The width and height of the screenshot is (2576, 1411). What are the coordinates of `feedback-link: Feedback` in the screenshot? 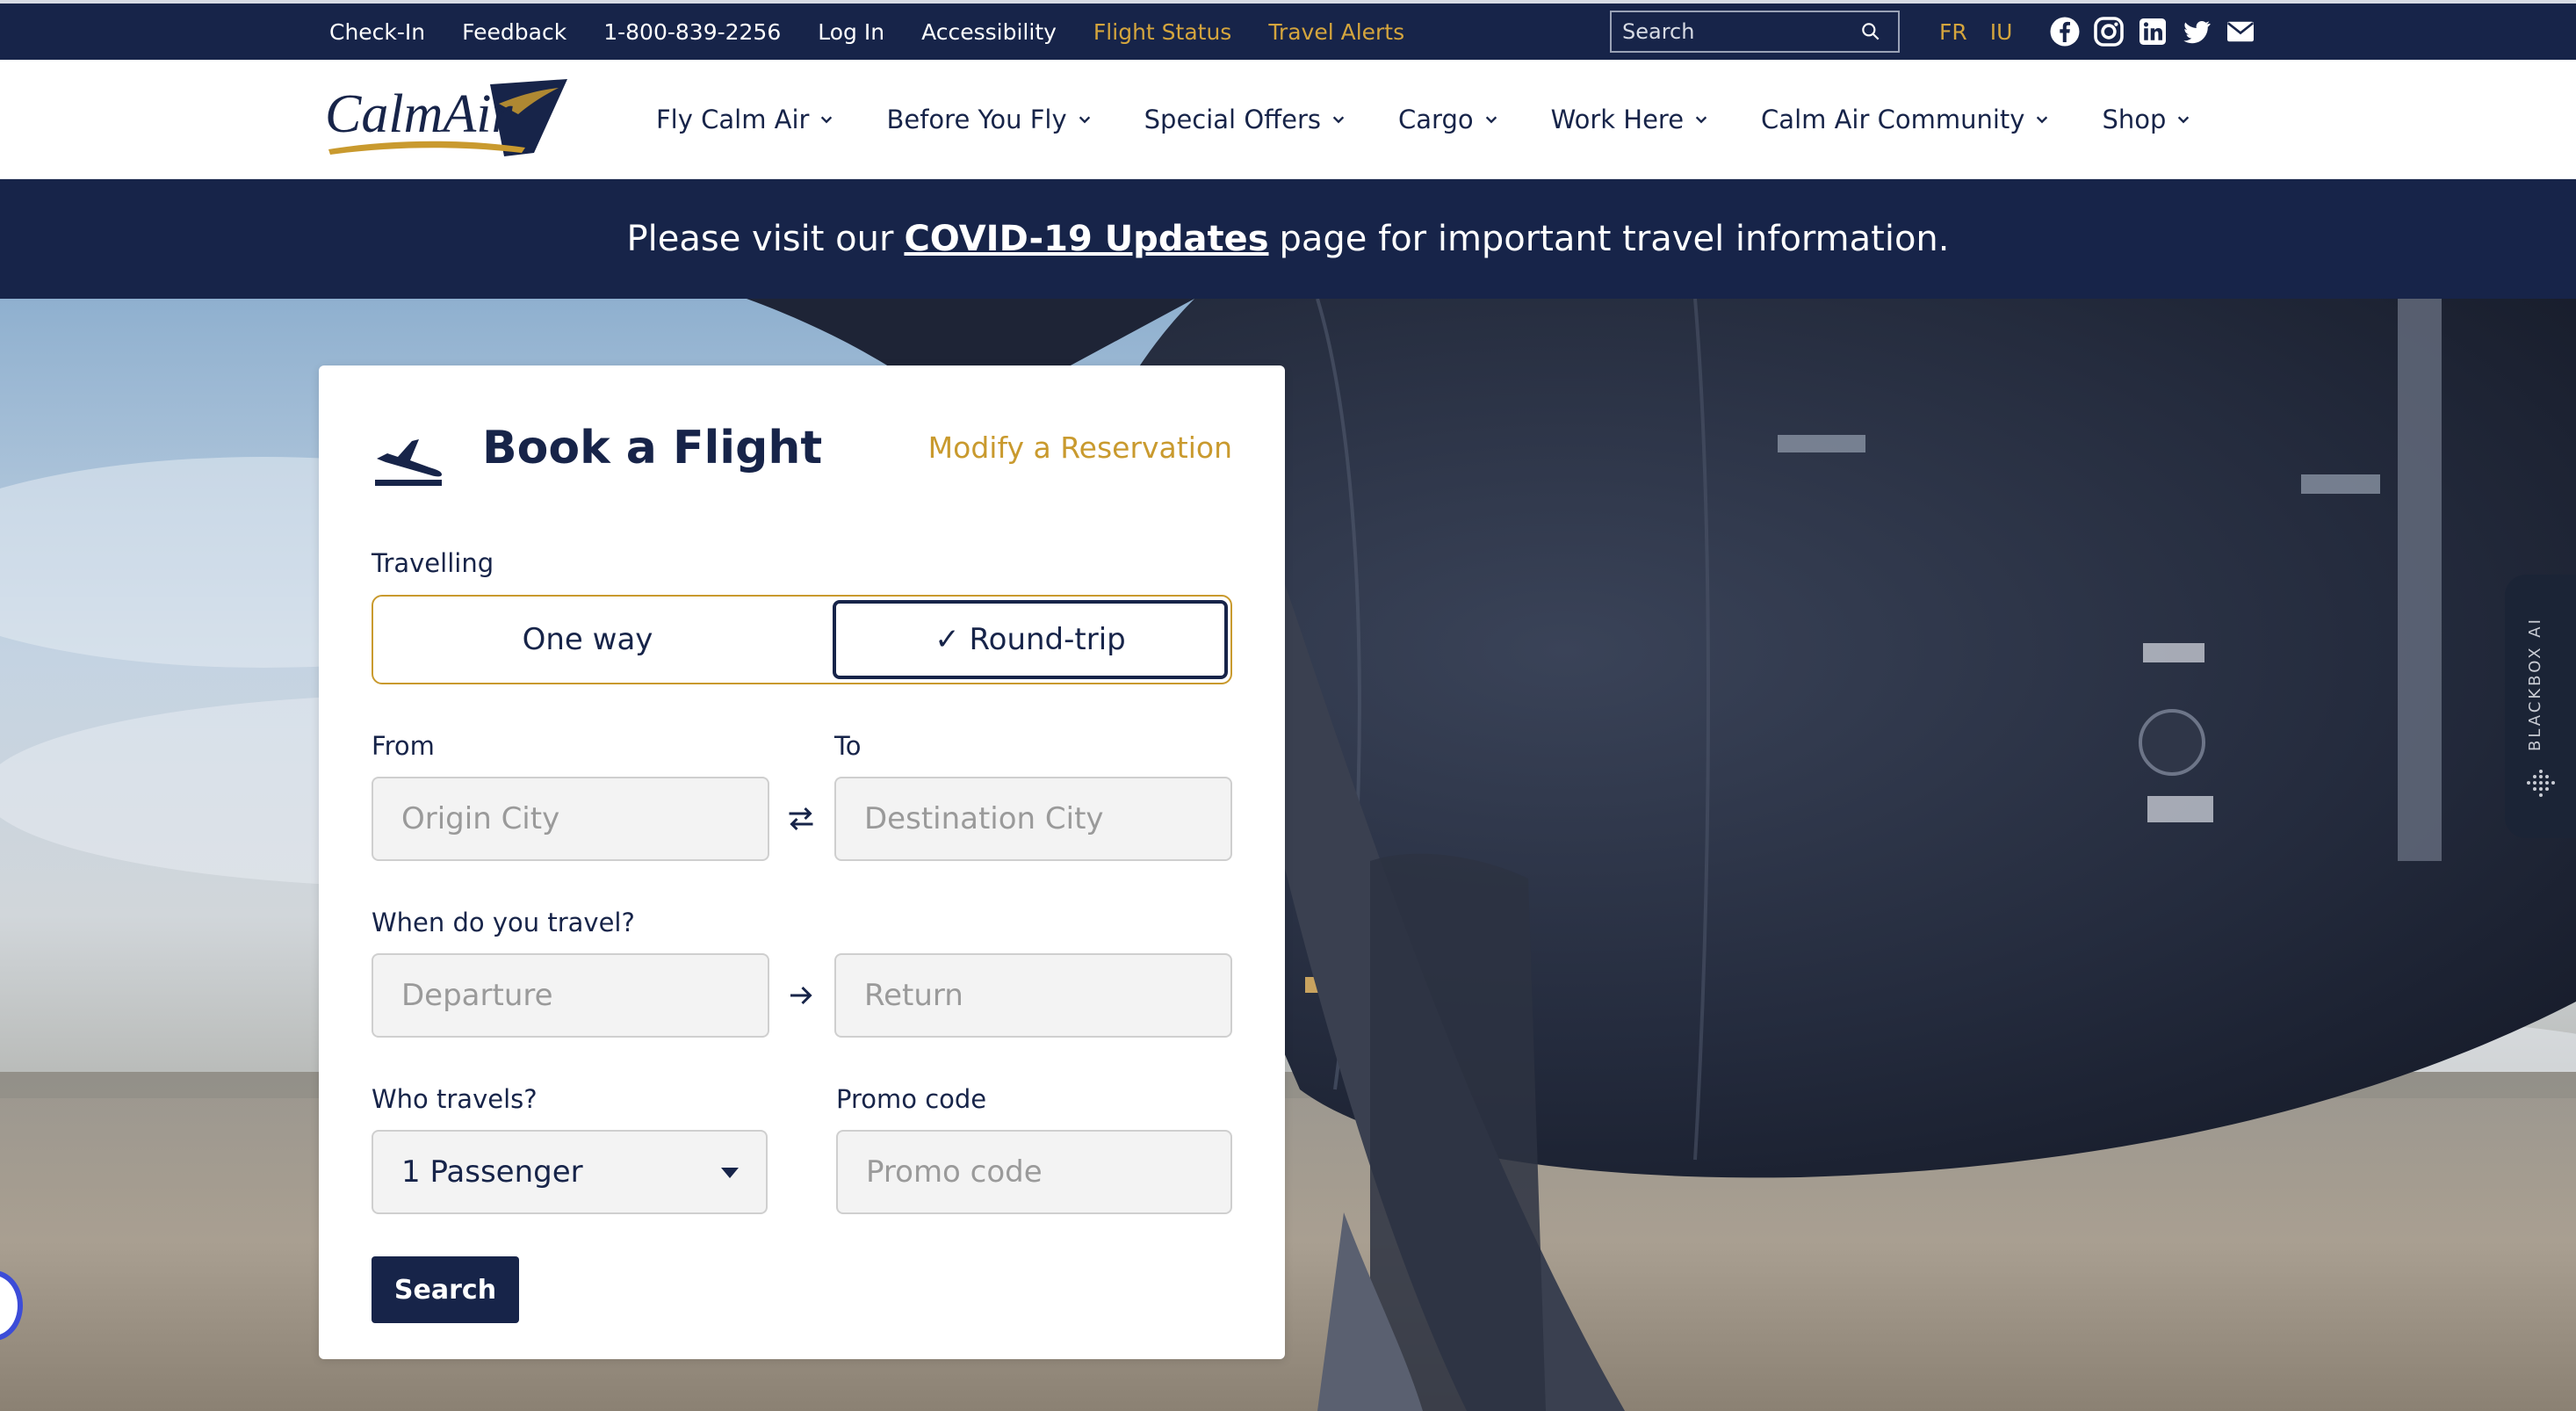 It's located at (514, 32).